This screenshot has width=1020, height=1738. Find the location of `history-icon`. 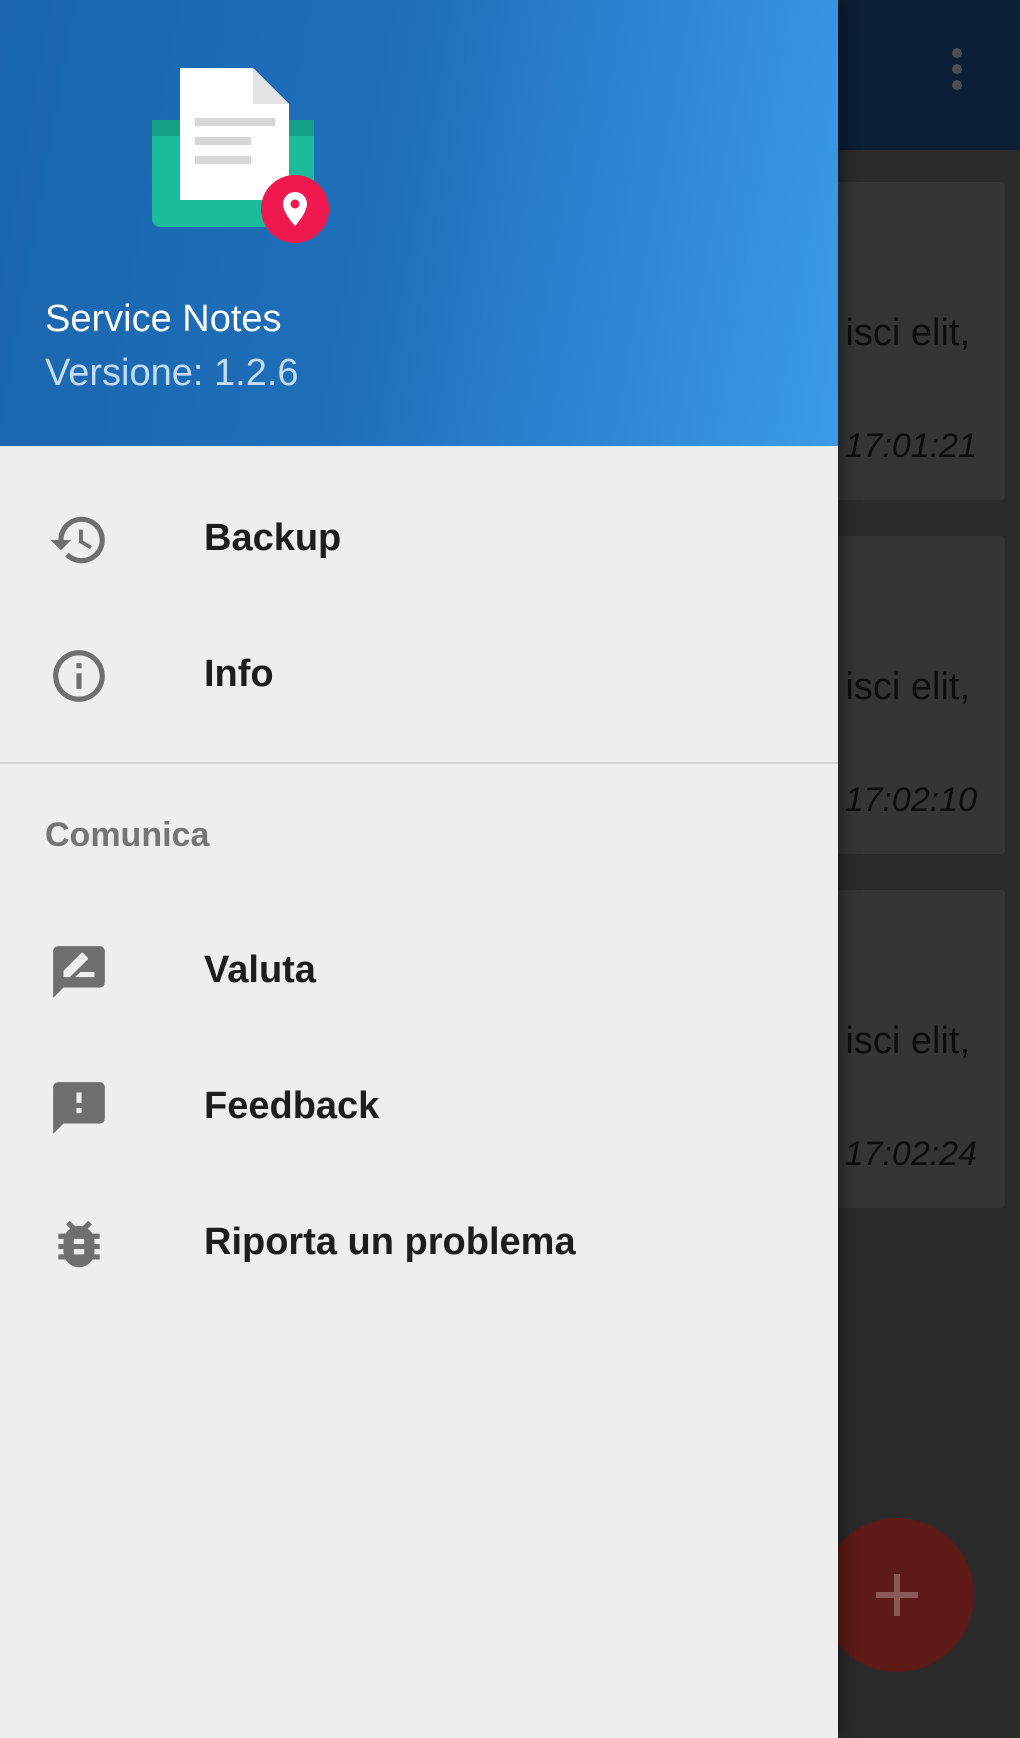

history-icon is located at coordinates (77, 540).